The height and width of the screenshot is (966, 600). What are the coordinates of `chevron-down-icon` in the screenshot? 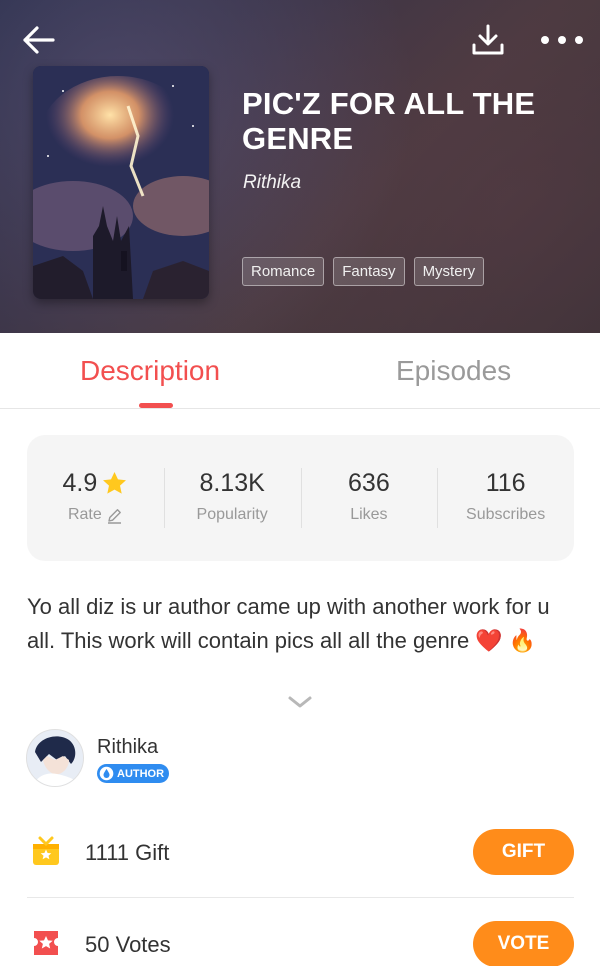 It's located at (300, 702).